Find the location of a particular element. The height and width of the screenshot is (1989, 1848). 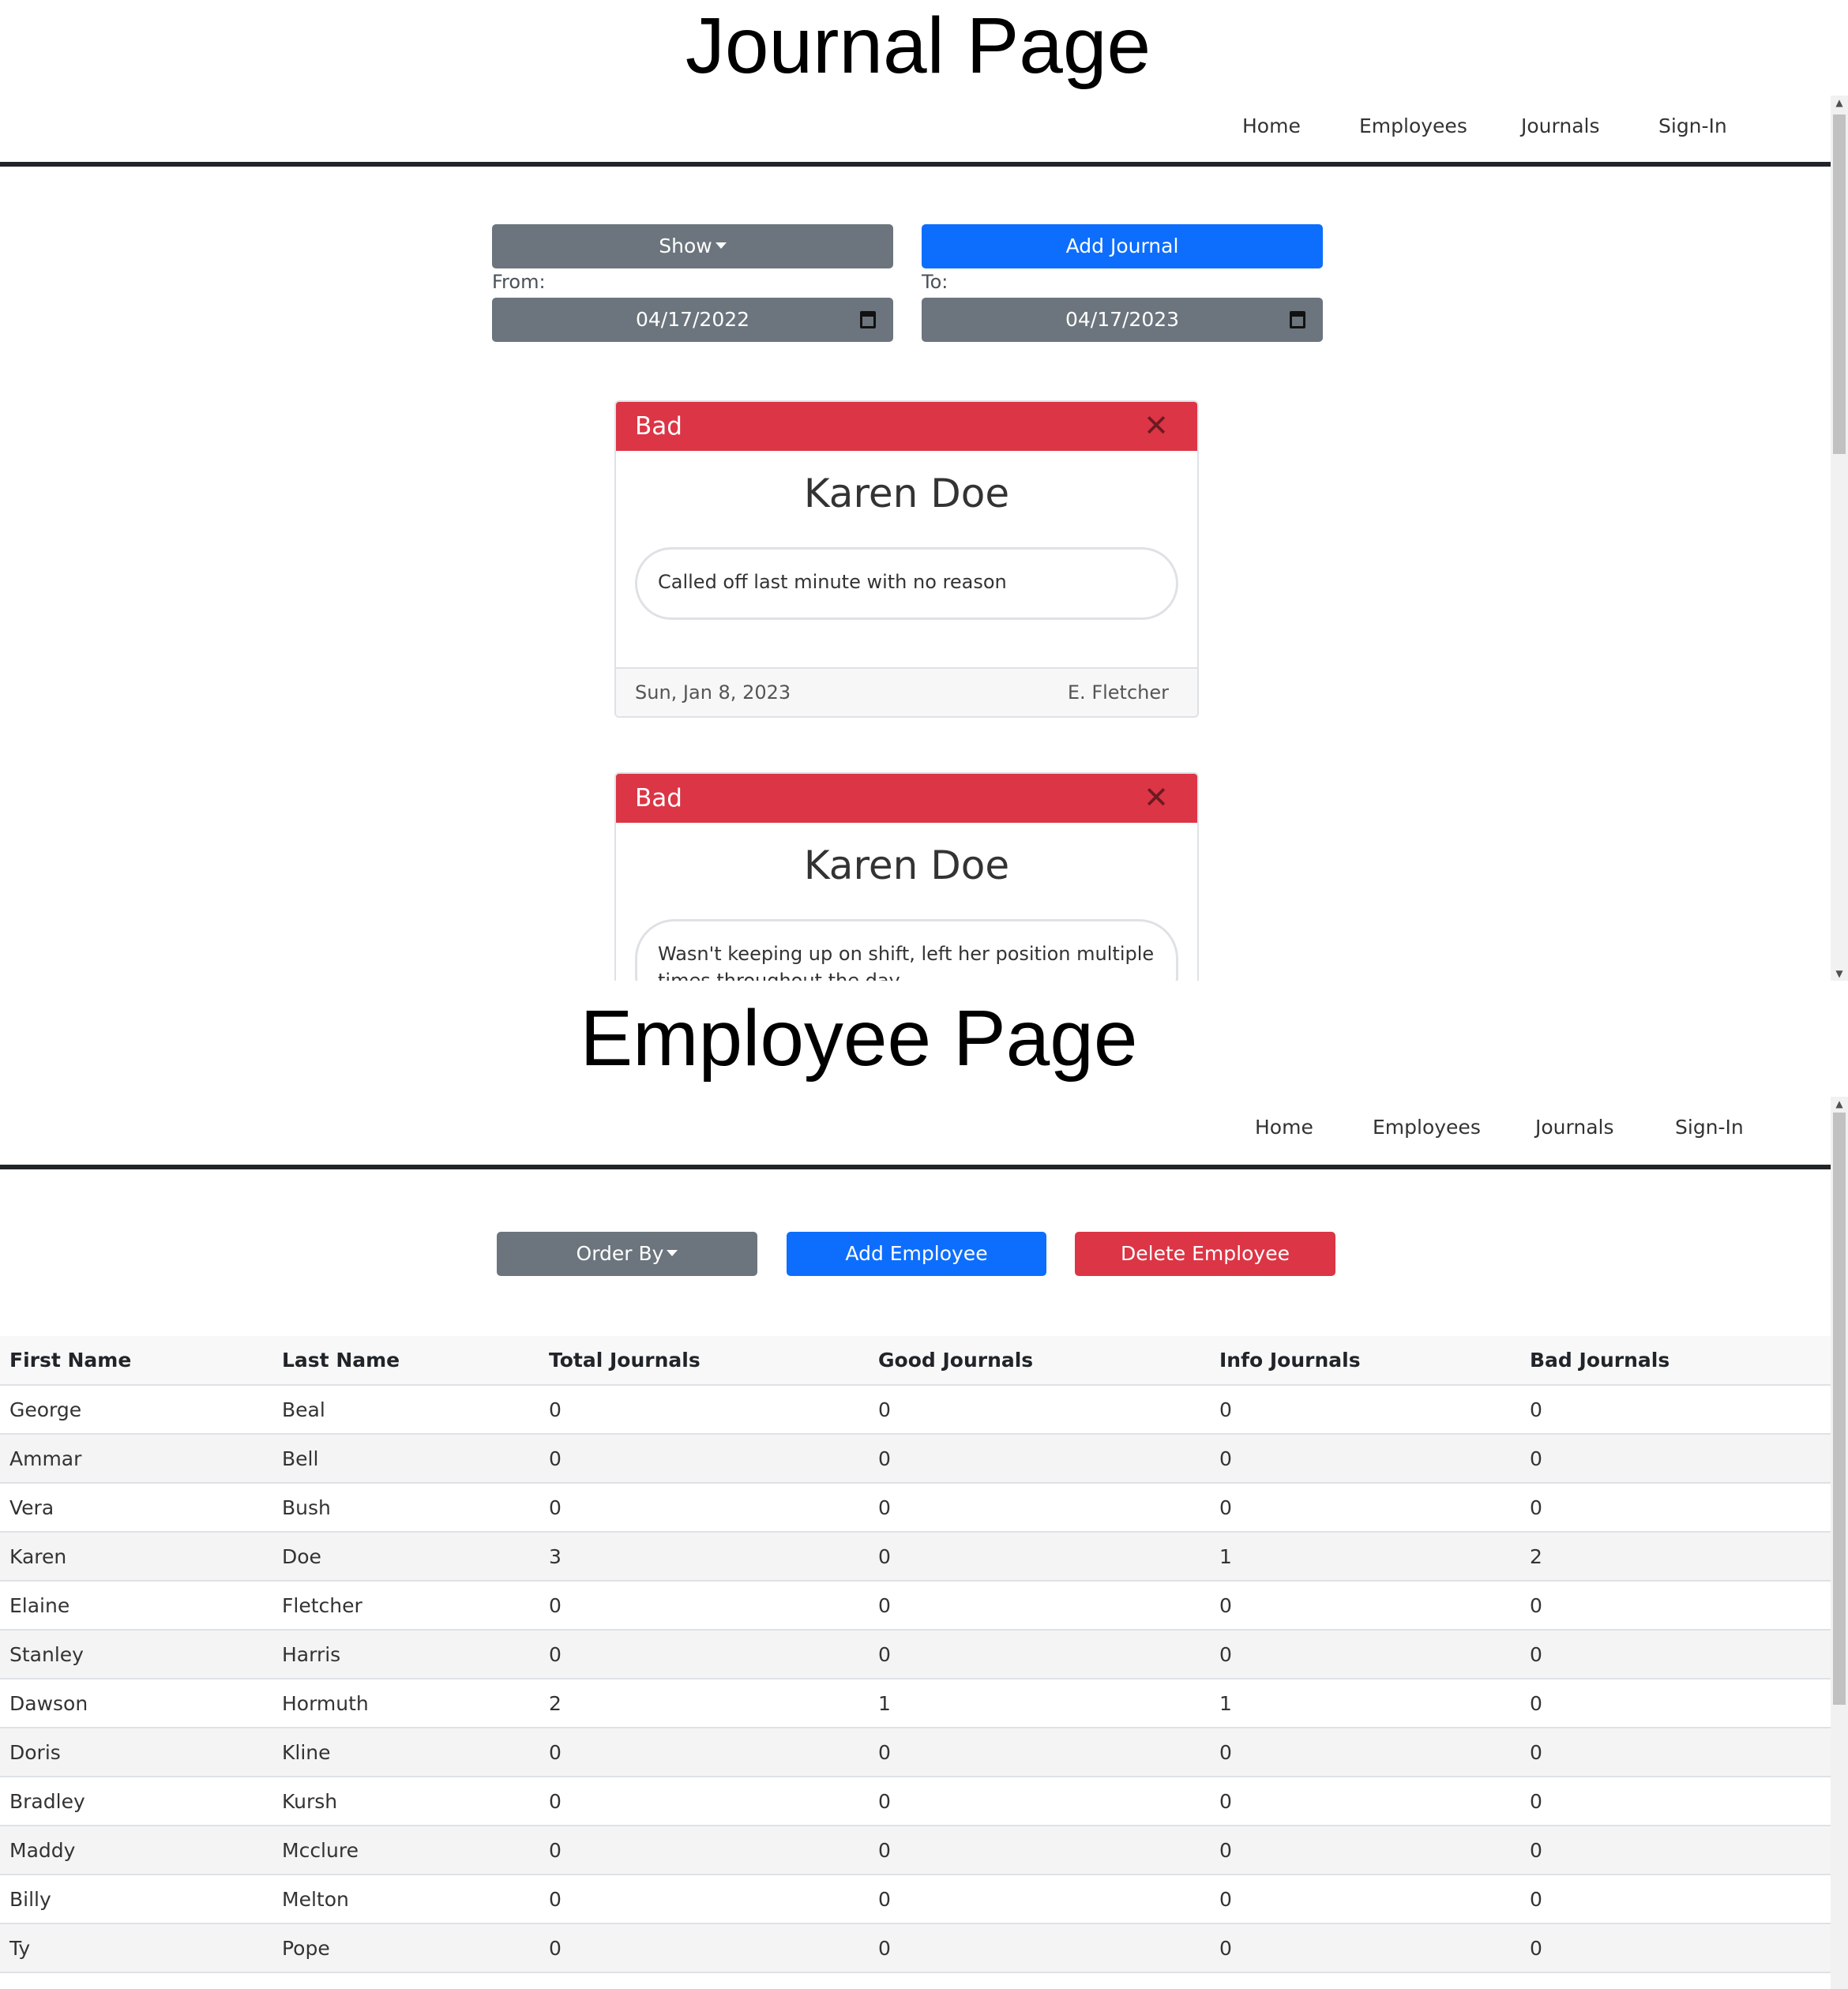

scroll-down-arrow-icon: ▼ is located at coordinates (1839, 973).